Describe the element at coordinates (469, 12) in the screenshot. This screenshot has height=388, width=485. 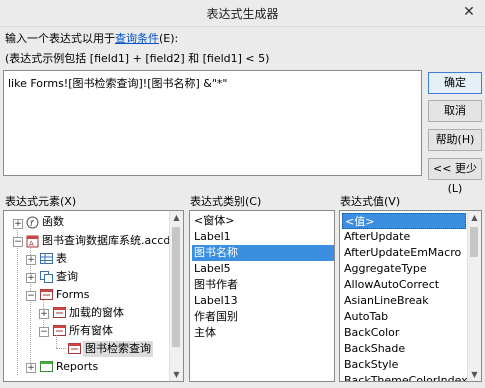
I see `close-icon: ✕` at that location.